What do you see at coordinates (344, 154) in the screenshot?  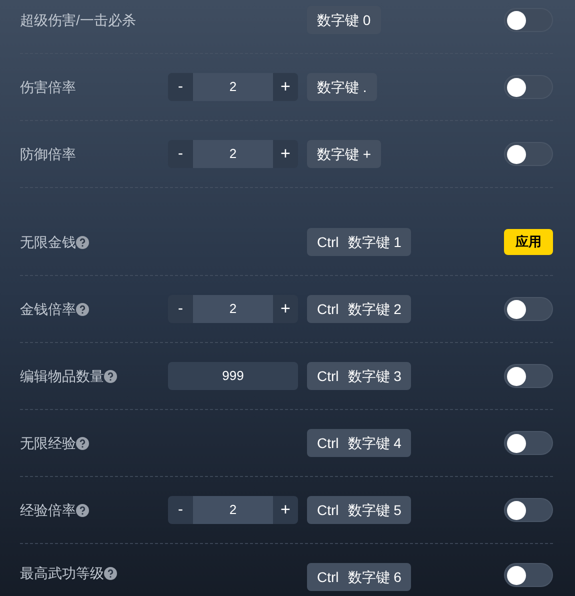 I see `hotkey-chip: 数字键 +` at bounding box center [344, 154].